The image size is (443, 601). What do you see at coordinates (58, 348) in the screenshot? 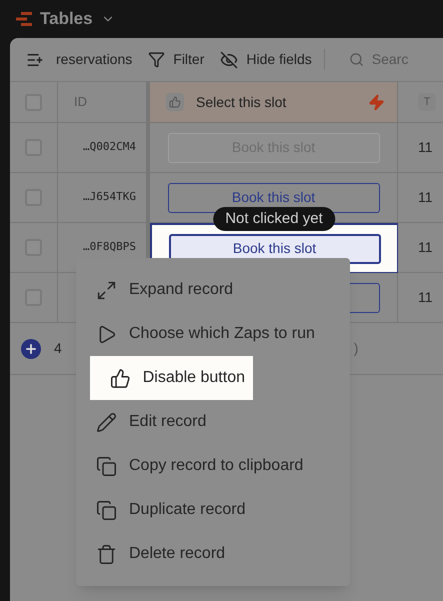
I see `record-count: 4` at bounding box center [58, 348].